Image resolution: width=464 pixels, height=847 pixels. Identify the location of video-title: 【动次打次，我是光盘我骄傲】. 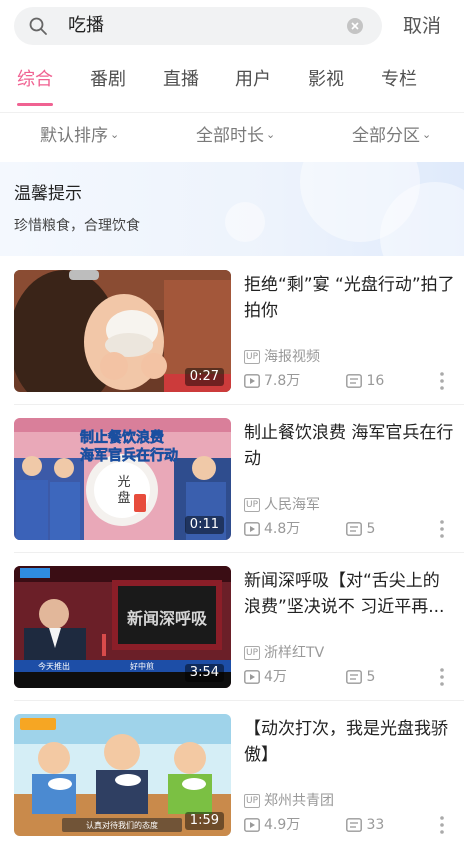
(350, 742).